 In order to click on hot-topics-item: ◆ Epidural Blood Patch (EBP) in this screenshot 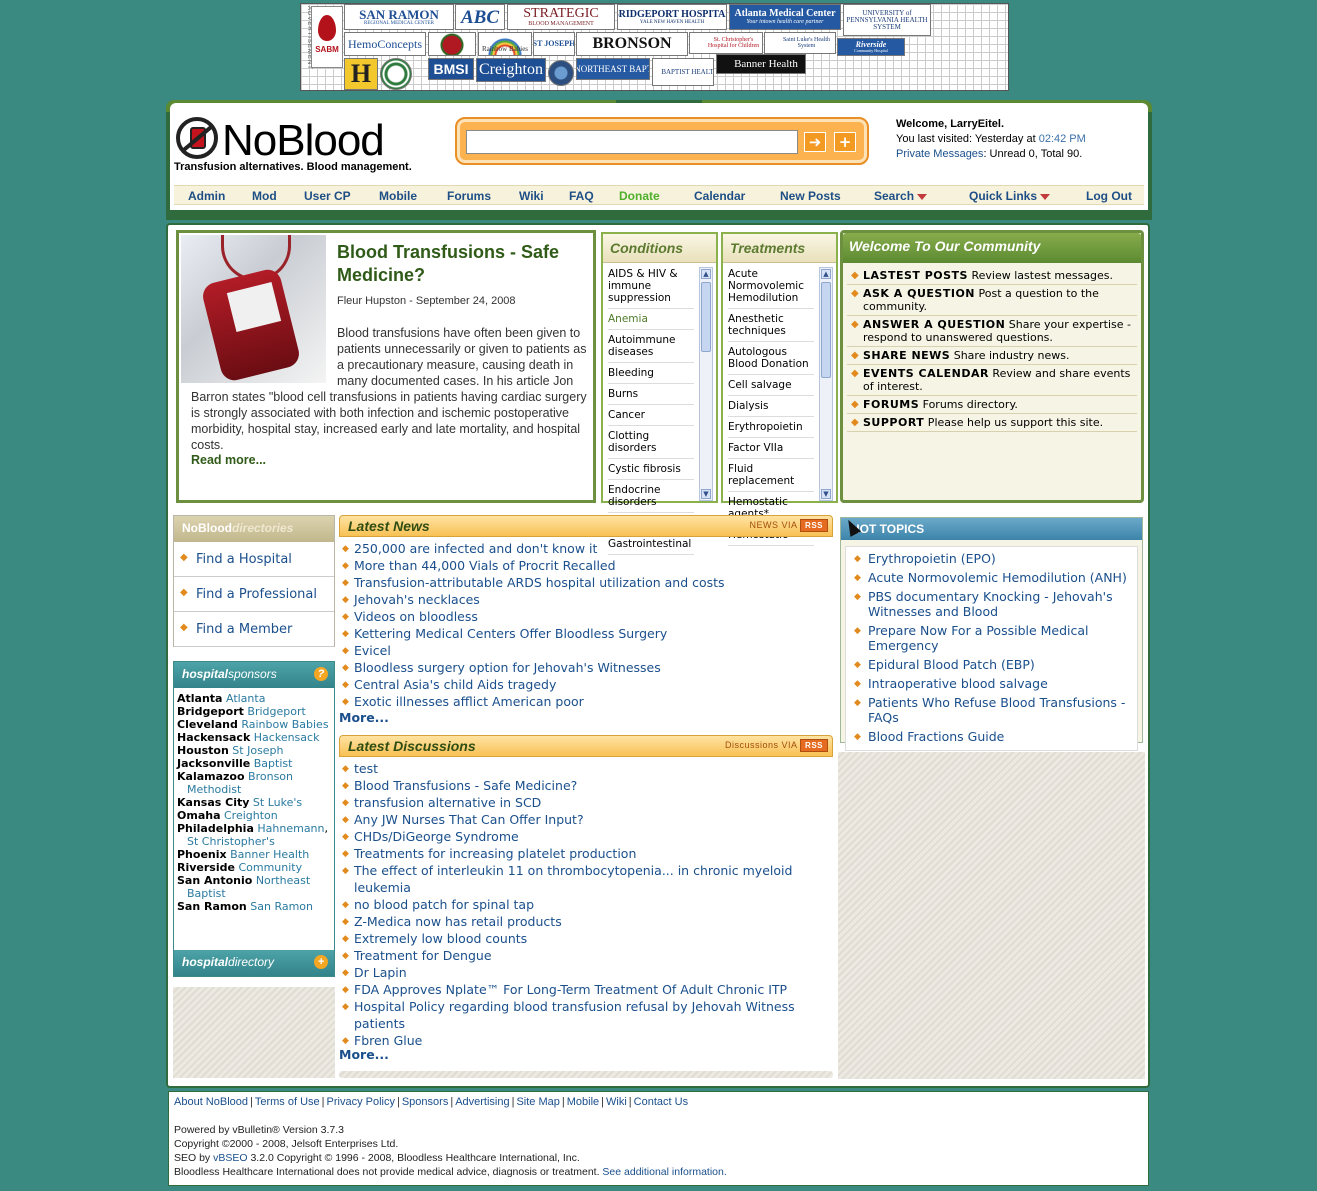, I will do `click(991, 665)`.